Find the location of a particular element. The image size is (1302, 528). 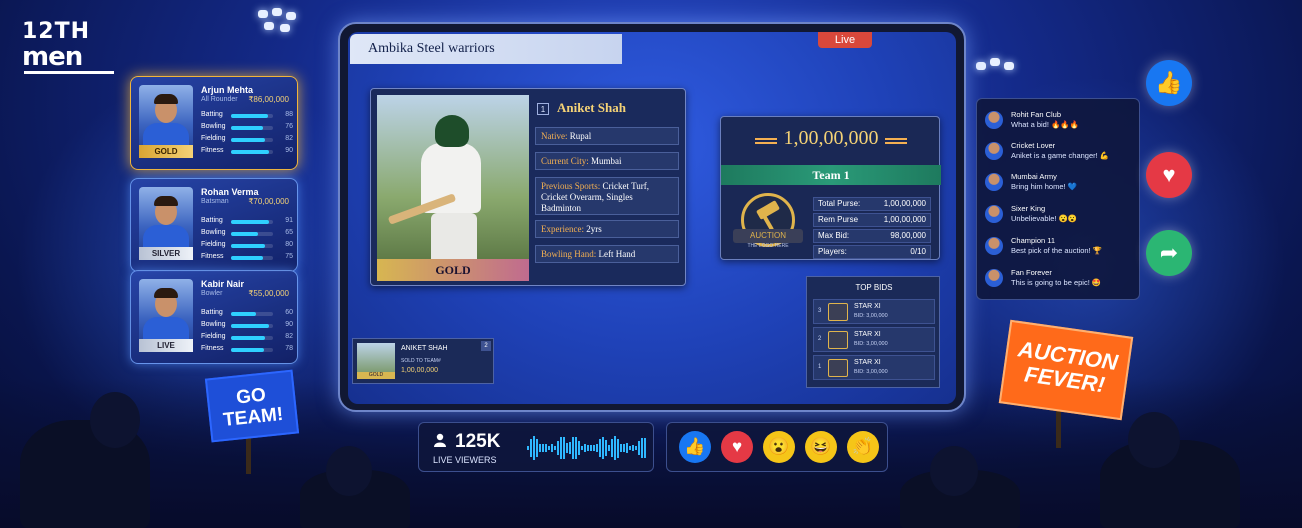

comment-text: Aniket is a game changer! 💪 is located at coordinates (1060, 155).